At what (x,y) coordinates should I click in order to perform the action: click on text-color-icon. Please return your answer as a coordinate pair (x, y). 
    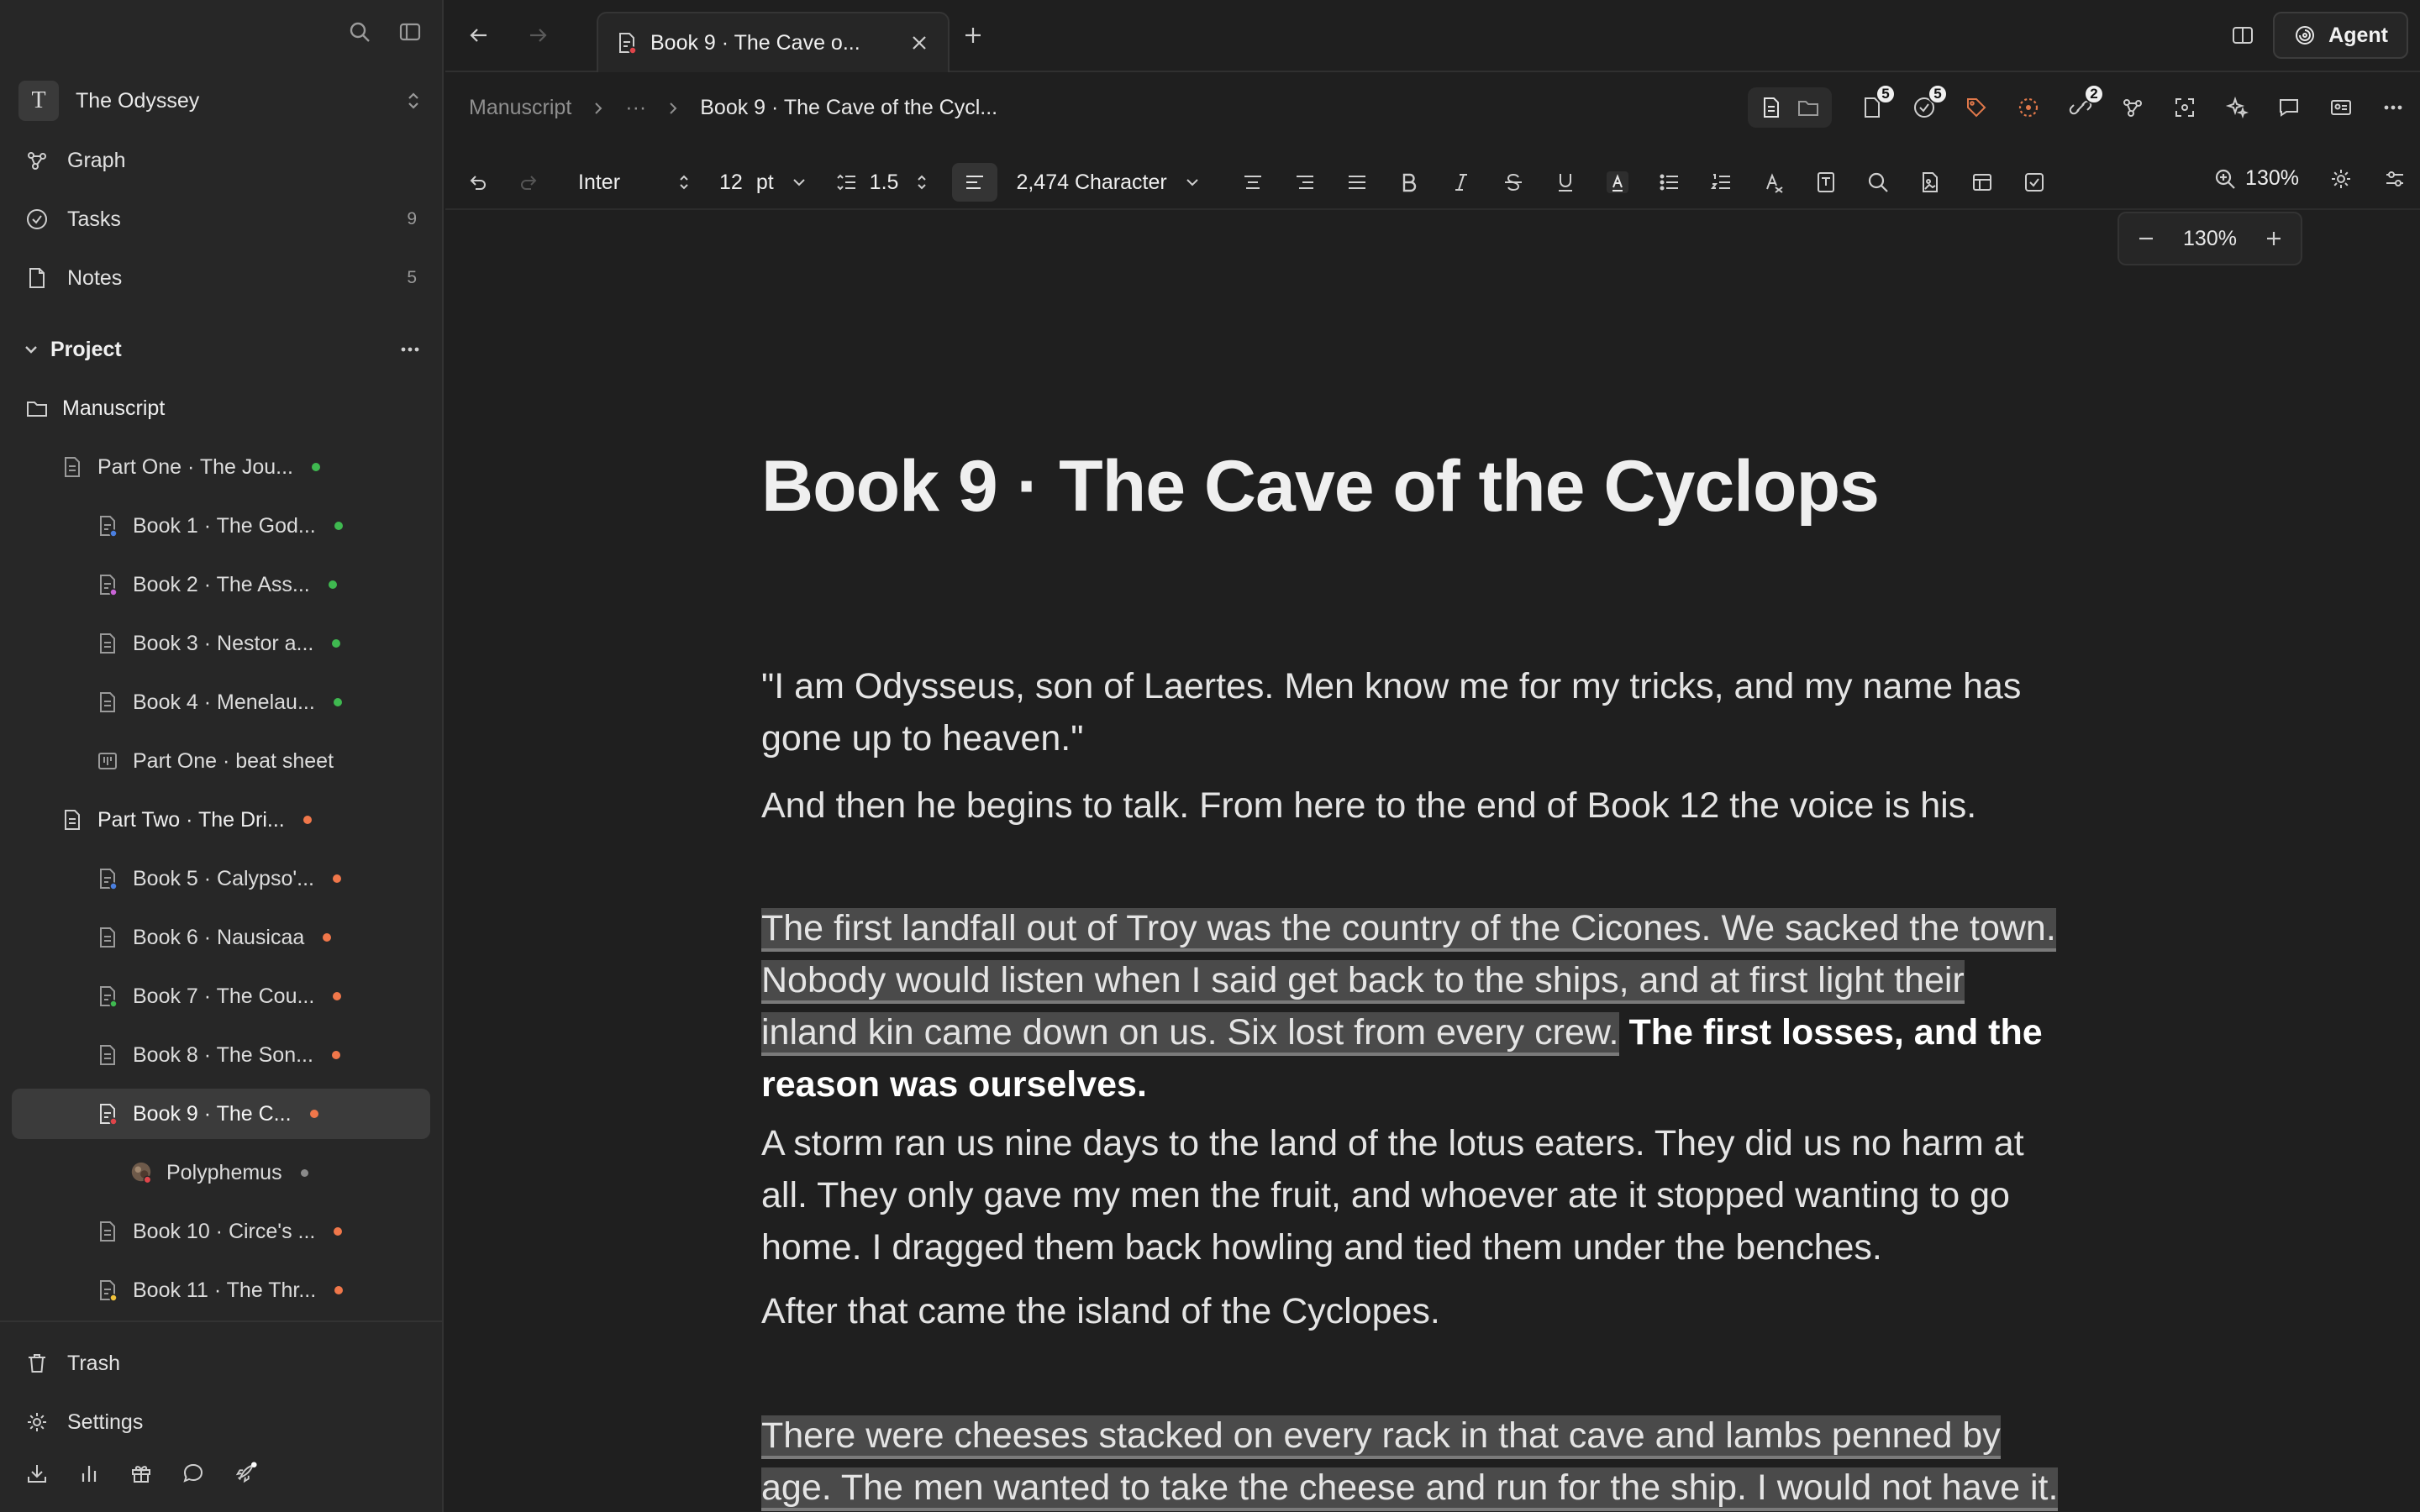
    Looking at the image, I should click on (1618, 182).